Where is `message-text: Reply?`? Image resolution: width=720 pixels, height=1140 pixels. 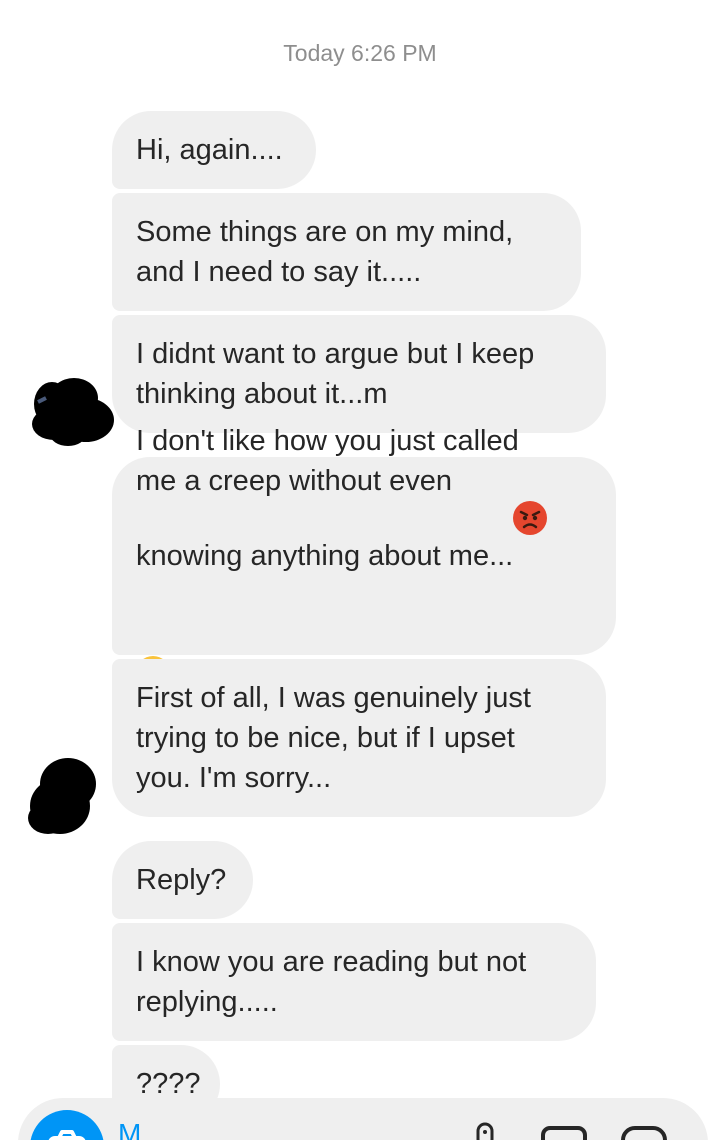 message-text: Reply? is located at coordinates (181, 880).